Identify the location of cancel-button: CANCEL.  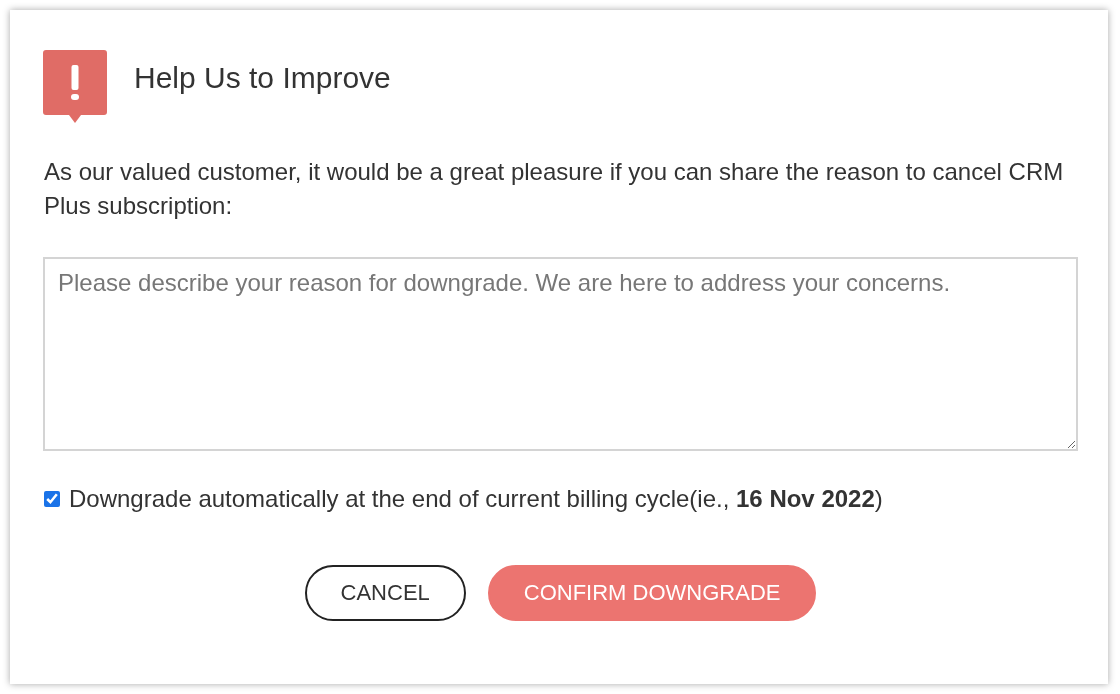
(385, 593).